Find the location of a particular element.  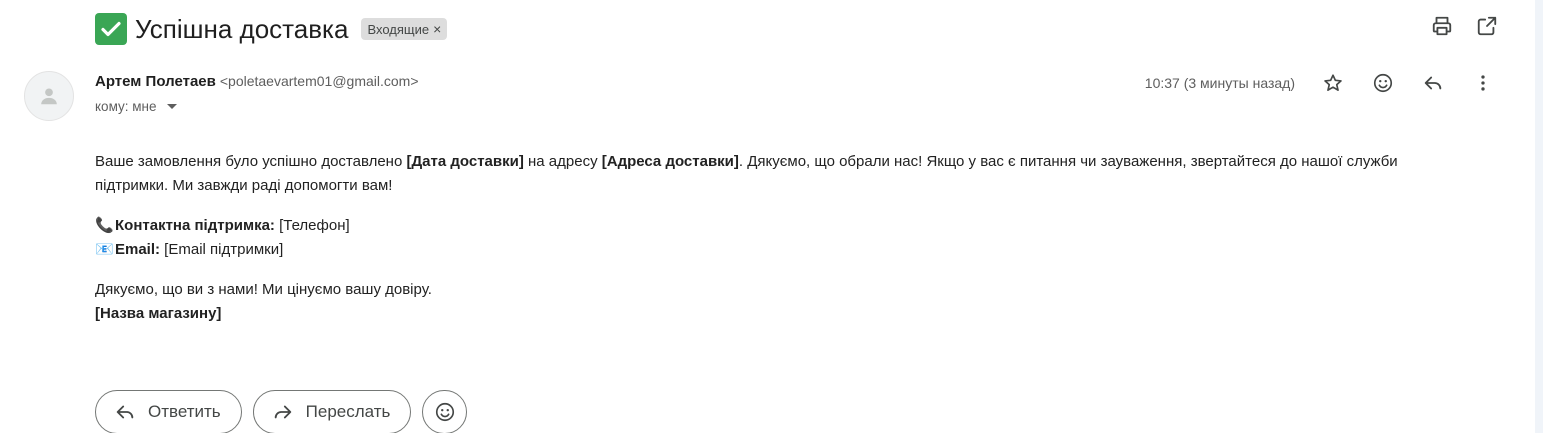

side-panel-strip is located at coordinates (1539, 216).